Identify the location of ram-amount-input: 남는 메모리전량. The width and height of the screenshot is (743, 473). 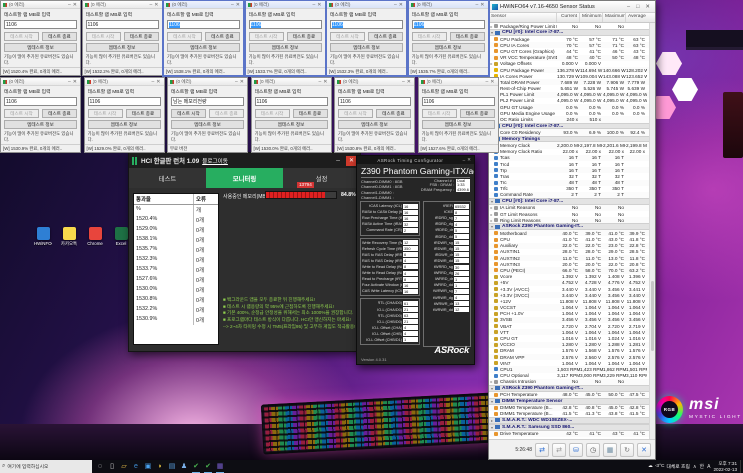
(207, 101).